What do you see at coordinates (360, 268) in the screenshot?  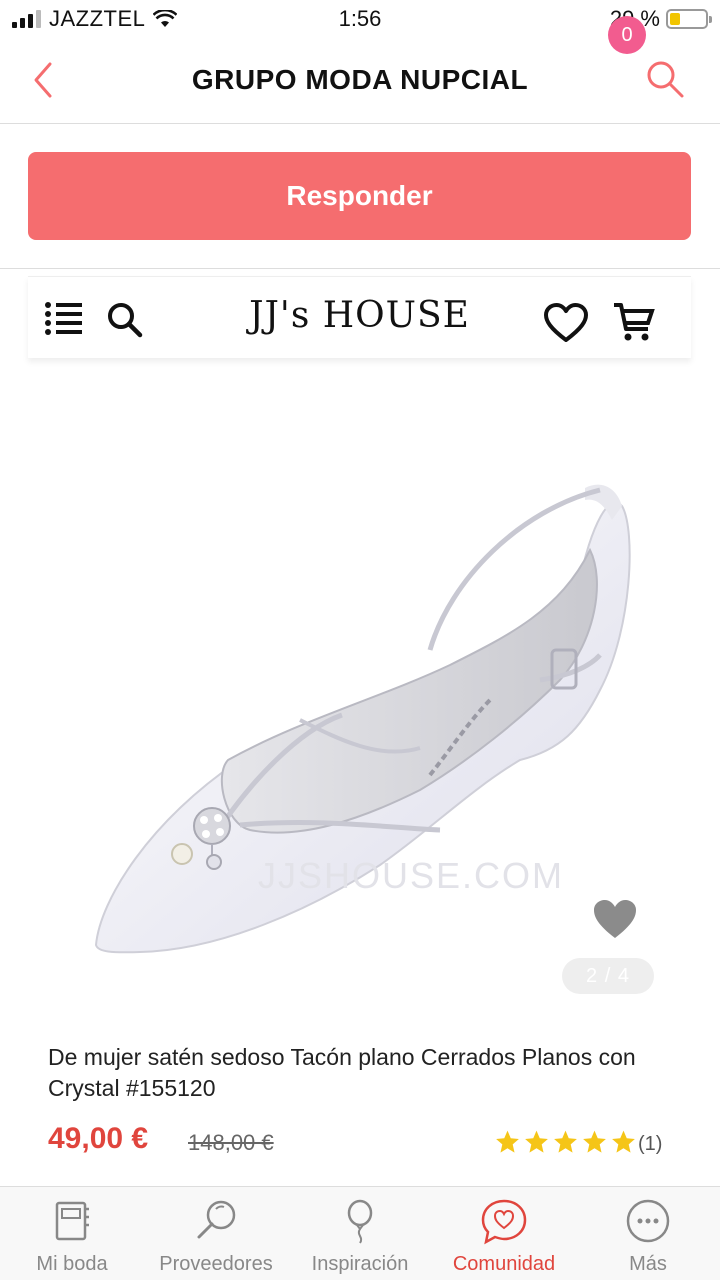 I see `divider` at bounding box center [360, 268].